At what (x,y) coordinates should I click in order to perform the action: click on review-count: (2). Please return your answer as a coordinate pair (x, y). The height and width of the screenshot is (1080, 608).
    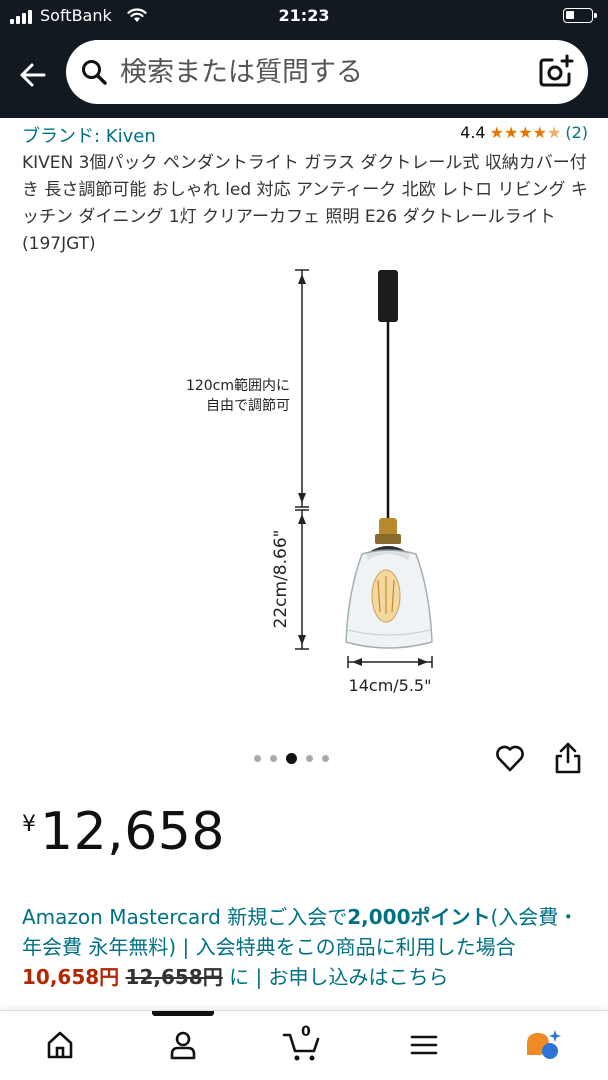
    Looking at the image, I should click on (576, 132).